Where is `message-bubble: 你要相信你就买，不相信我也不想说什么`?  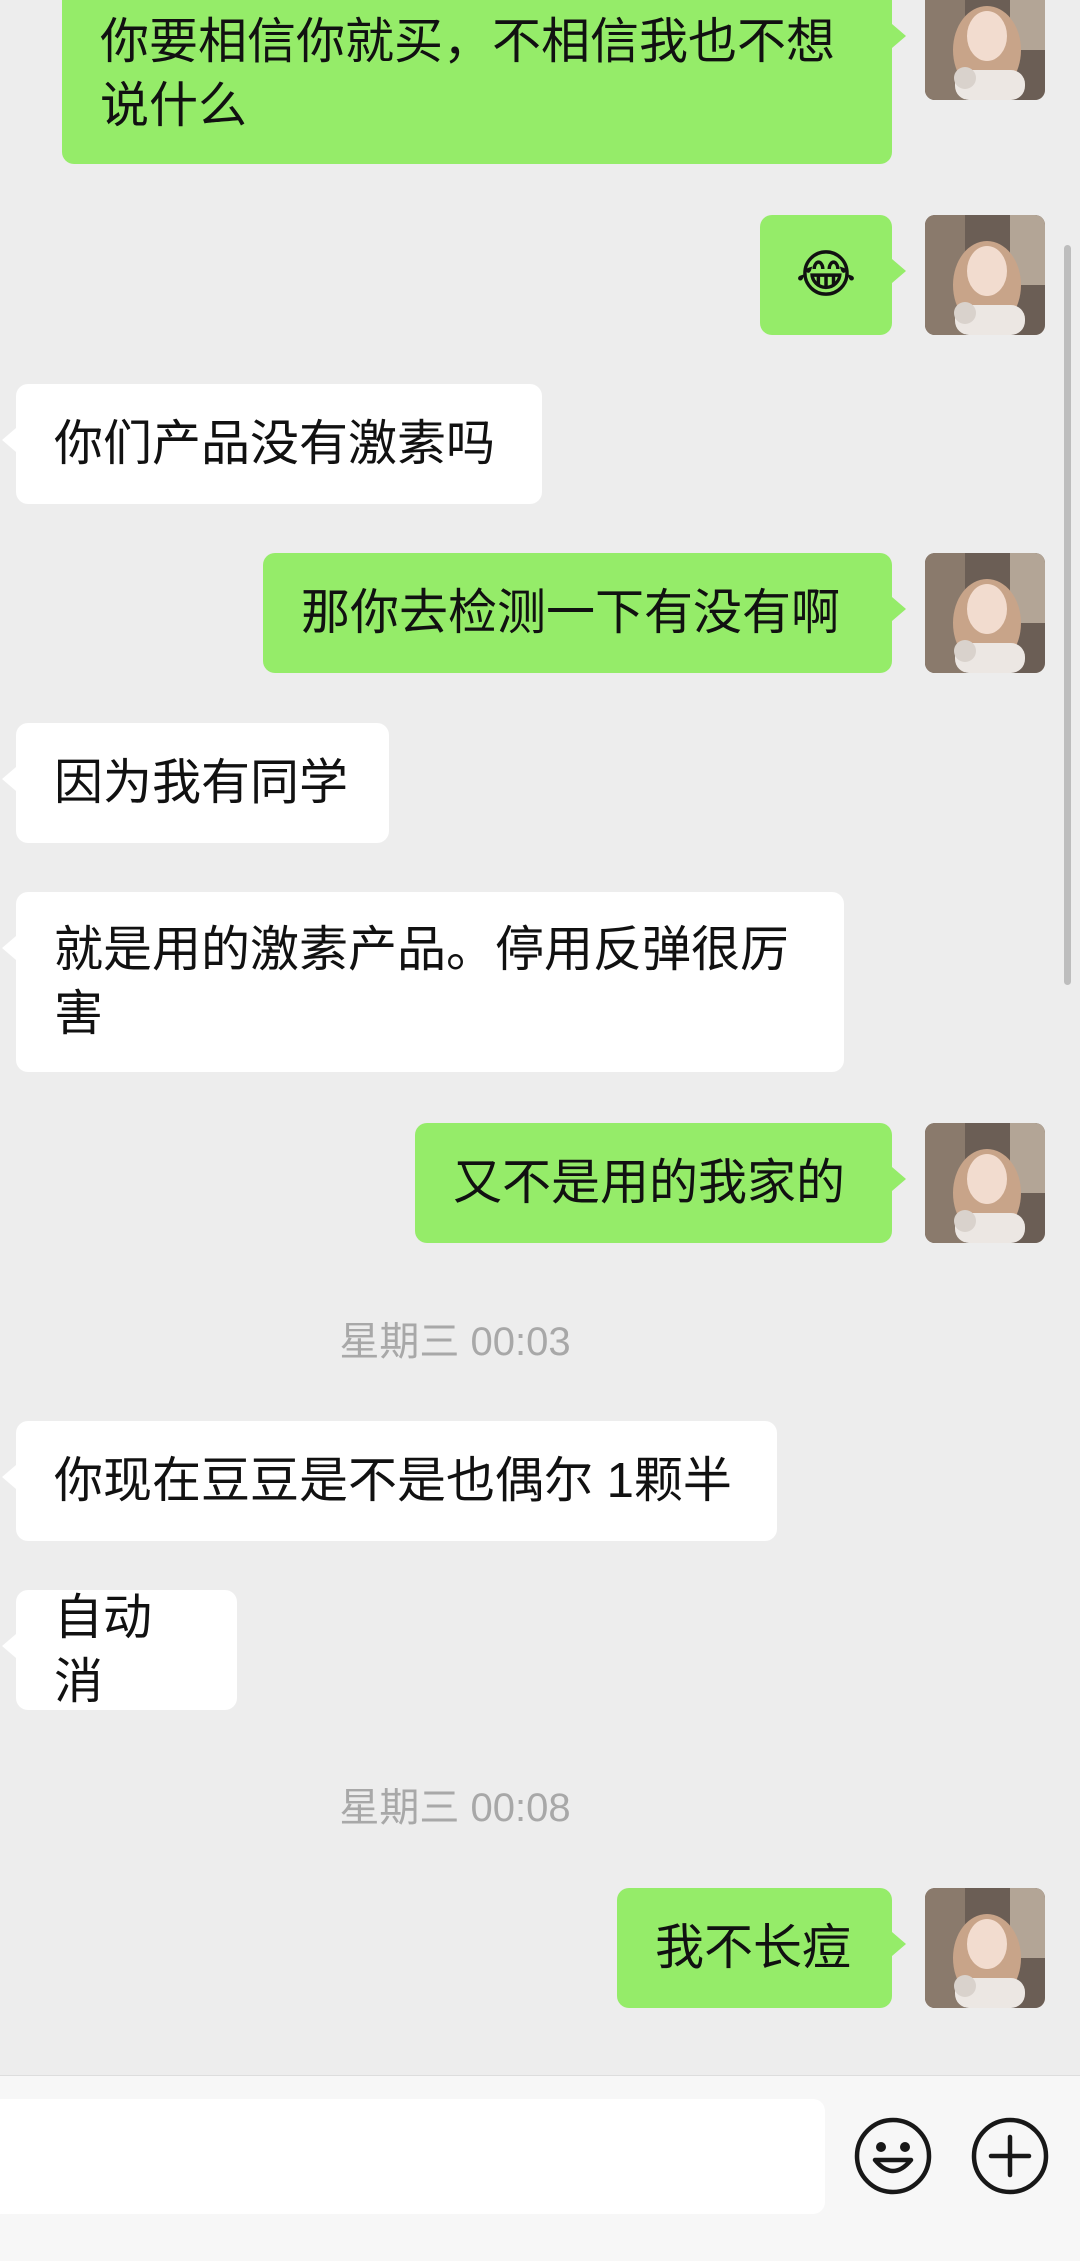 message-bubble: 你要相信你就买，不相信我也不想说什么 is located at coordinates (484, 82).